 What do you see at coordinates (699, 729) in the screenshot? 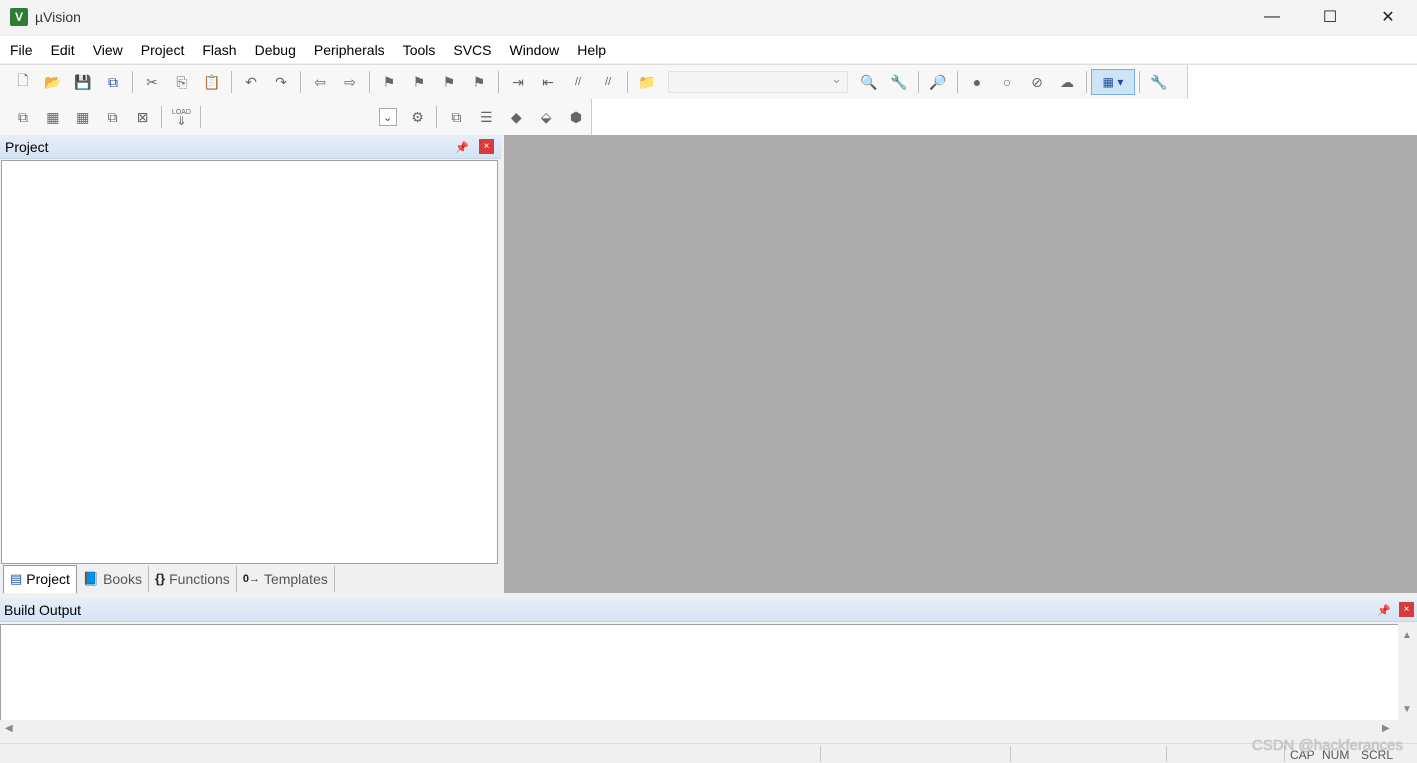
I see `horizontal-scrollbar: ◀ ▶` at bounding box center [699, 729].